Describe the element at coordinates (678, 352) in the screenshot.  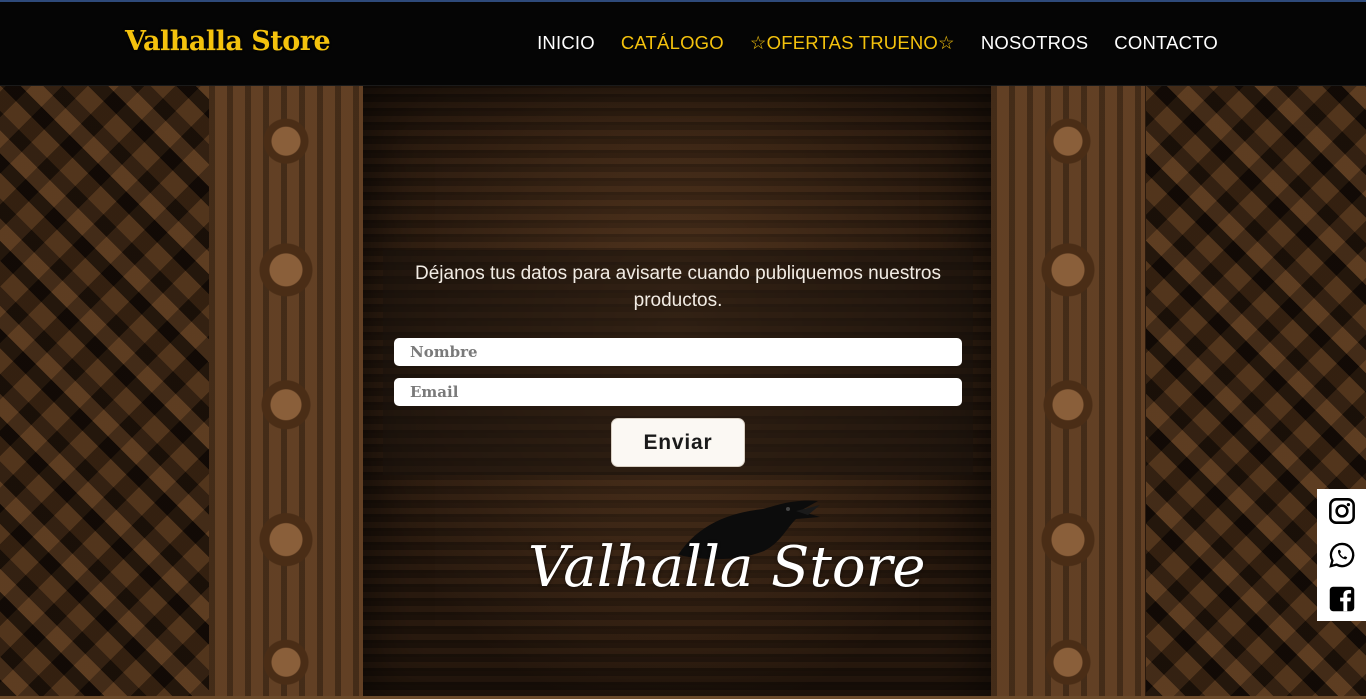
I see `name-field` at that location.